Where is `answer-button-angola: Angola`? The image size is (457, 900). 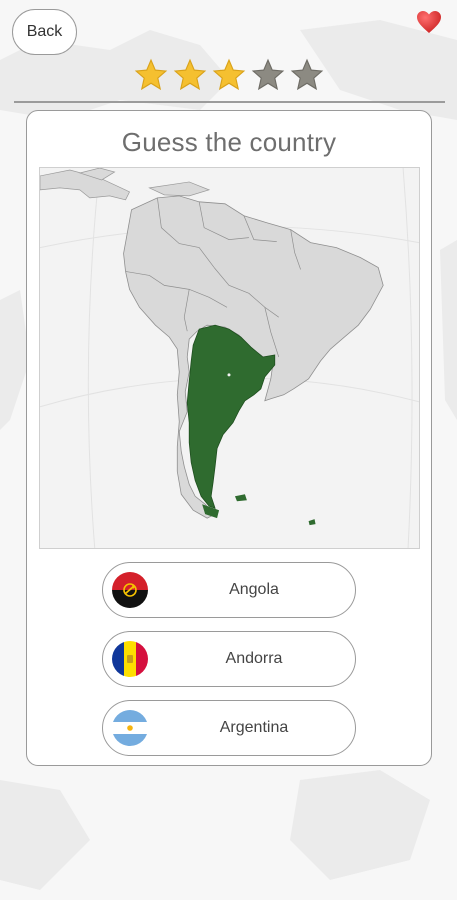
answer-button-angola: Angola is located at coordinates (229, 590).